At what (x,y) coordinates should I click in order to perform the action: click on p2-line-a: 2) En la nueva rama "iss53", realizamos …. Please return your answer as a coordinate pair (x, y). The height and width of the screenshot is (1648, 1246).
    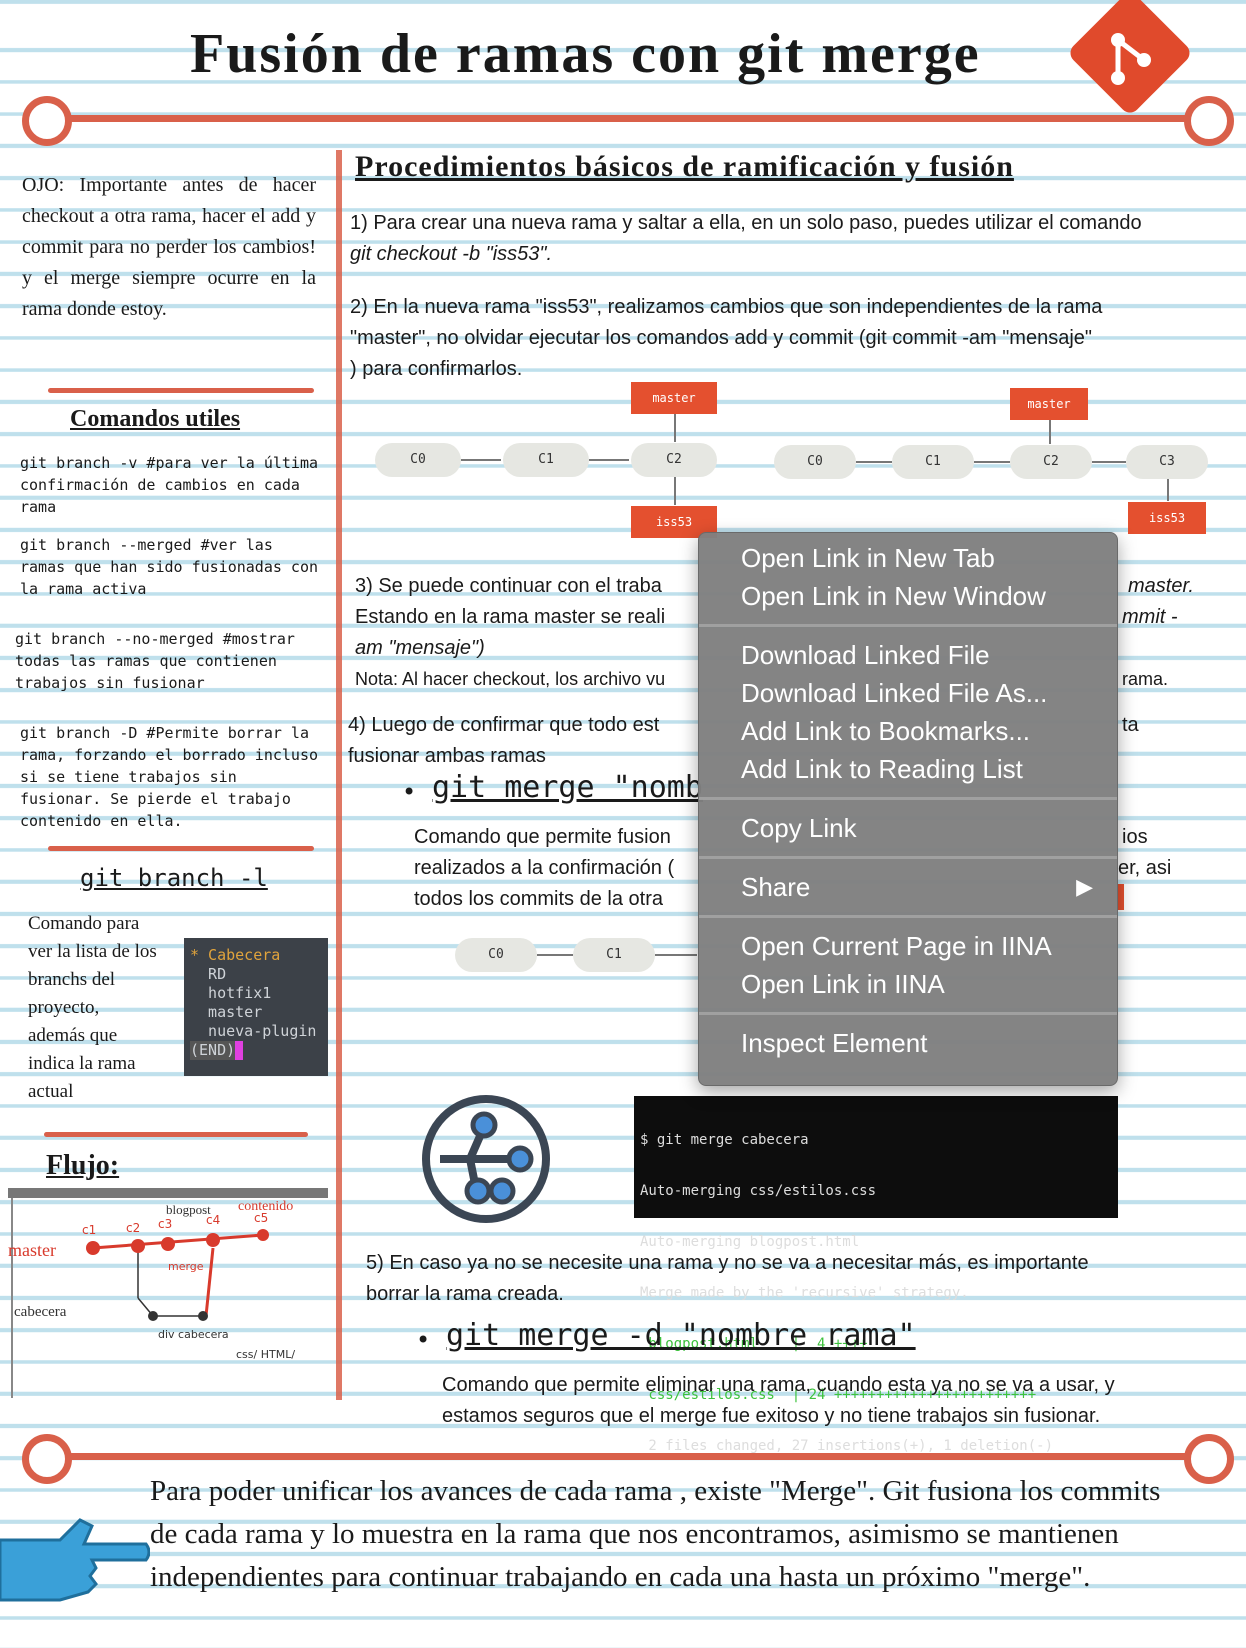
    Looking at the image, I should click on (726, 307).